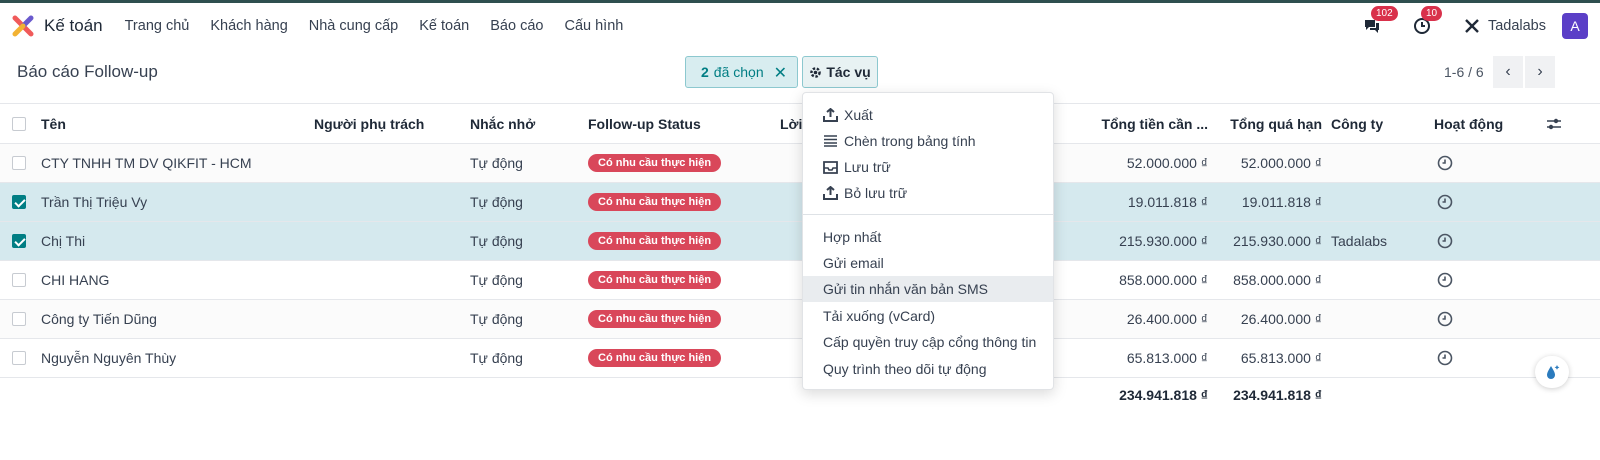  What do you see at coordinates (840, 72) in the screenshot?
I see `actions-button: Tác vụ` at bounding box center [840, 72].